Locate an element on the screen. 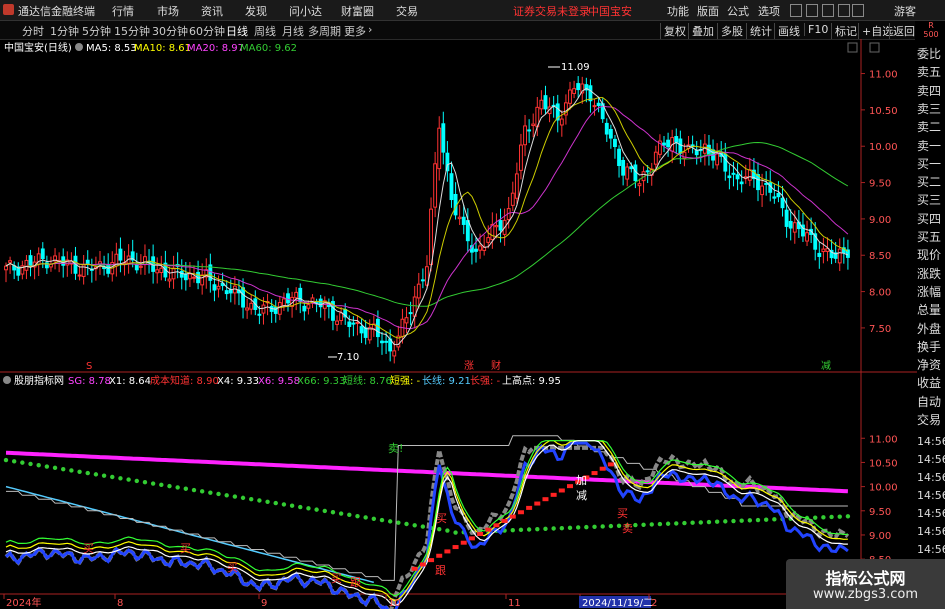 Image resolution: width=945 pixels, height=609 pixels. ma10-label: MA10: 8.61 is located at coordinates (162, 48).